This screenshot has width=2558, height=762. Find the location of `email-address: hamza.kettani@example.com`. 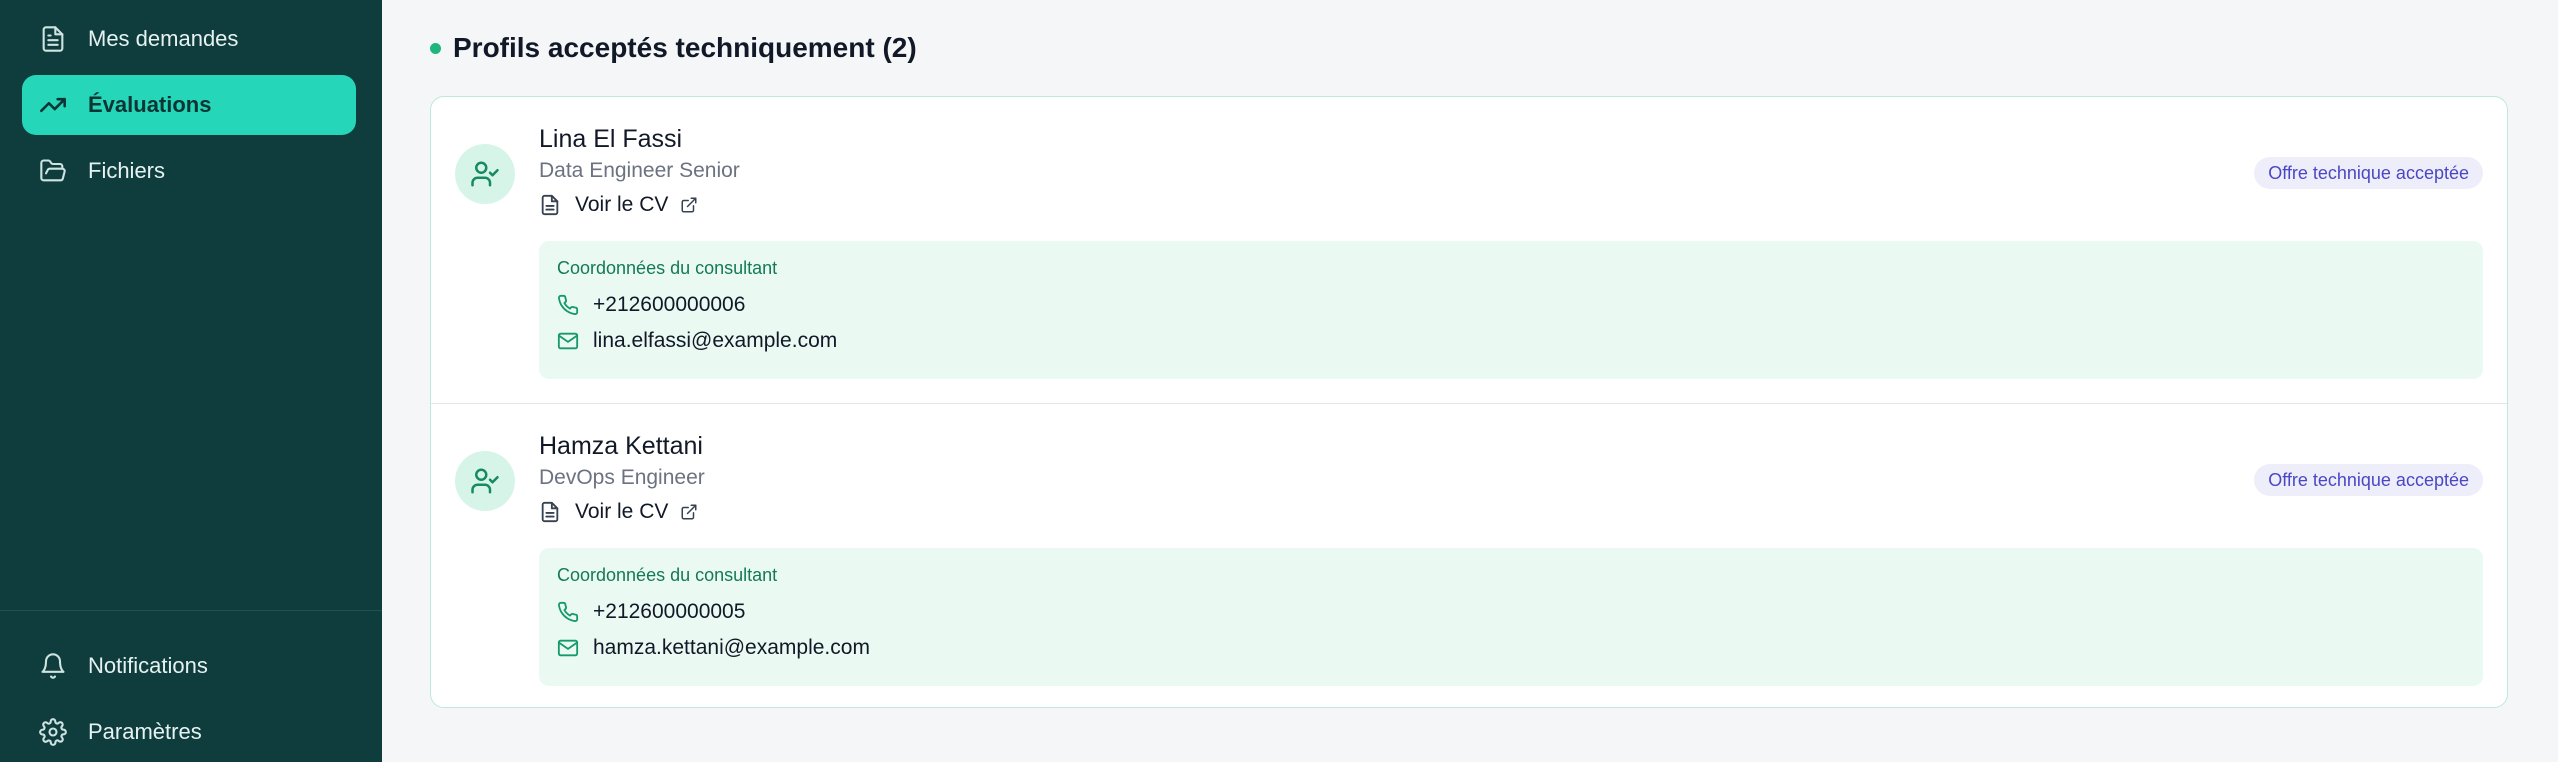

email-address: hamza.kettani@example.com is located at coordinates (731, 647).